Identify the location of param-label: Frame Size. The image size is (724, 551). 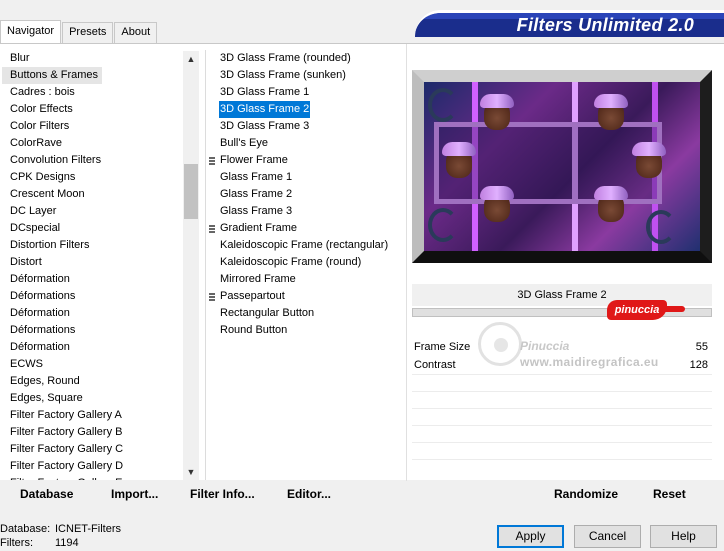
(442, 347).